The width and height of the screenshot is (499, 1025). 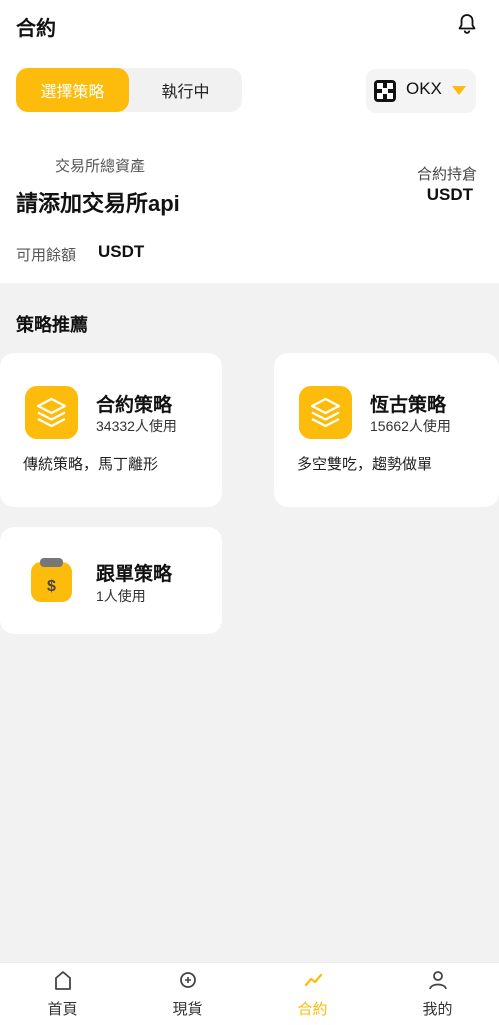 What do you see at coordinates (437, 994) in the screenshot?
I see `tab-profile: 我的` at bounding box center [437, 994].